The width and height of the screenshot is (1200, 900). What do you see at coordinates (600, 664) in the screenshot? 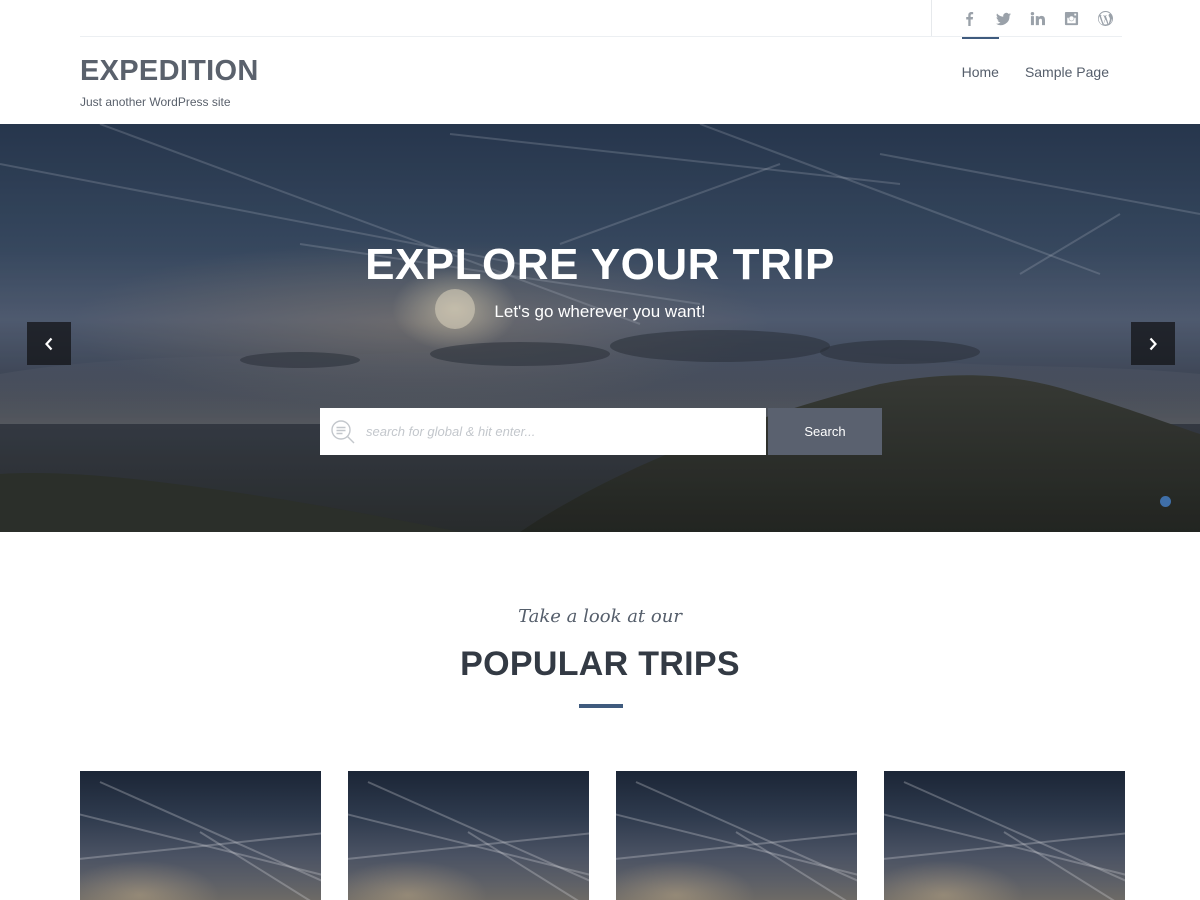
I see `section-title: POPULAR TRIPS` at bounding box center [600, 664].